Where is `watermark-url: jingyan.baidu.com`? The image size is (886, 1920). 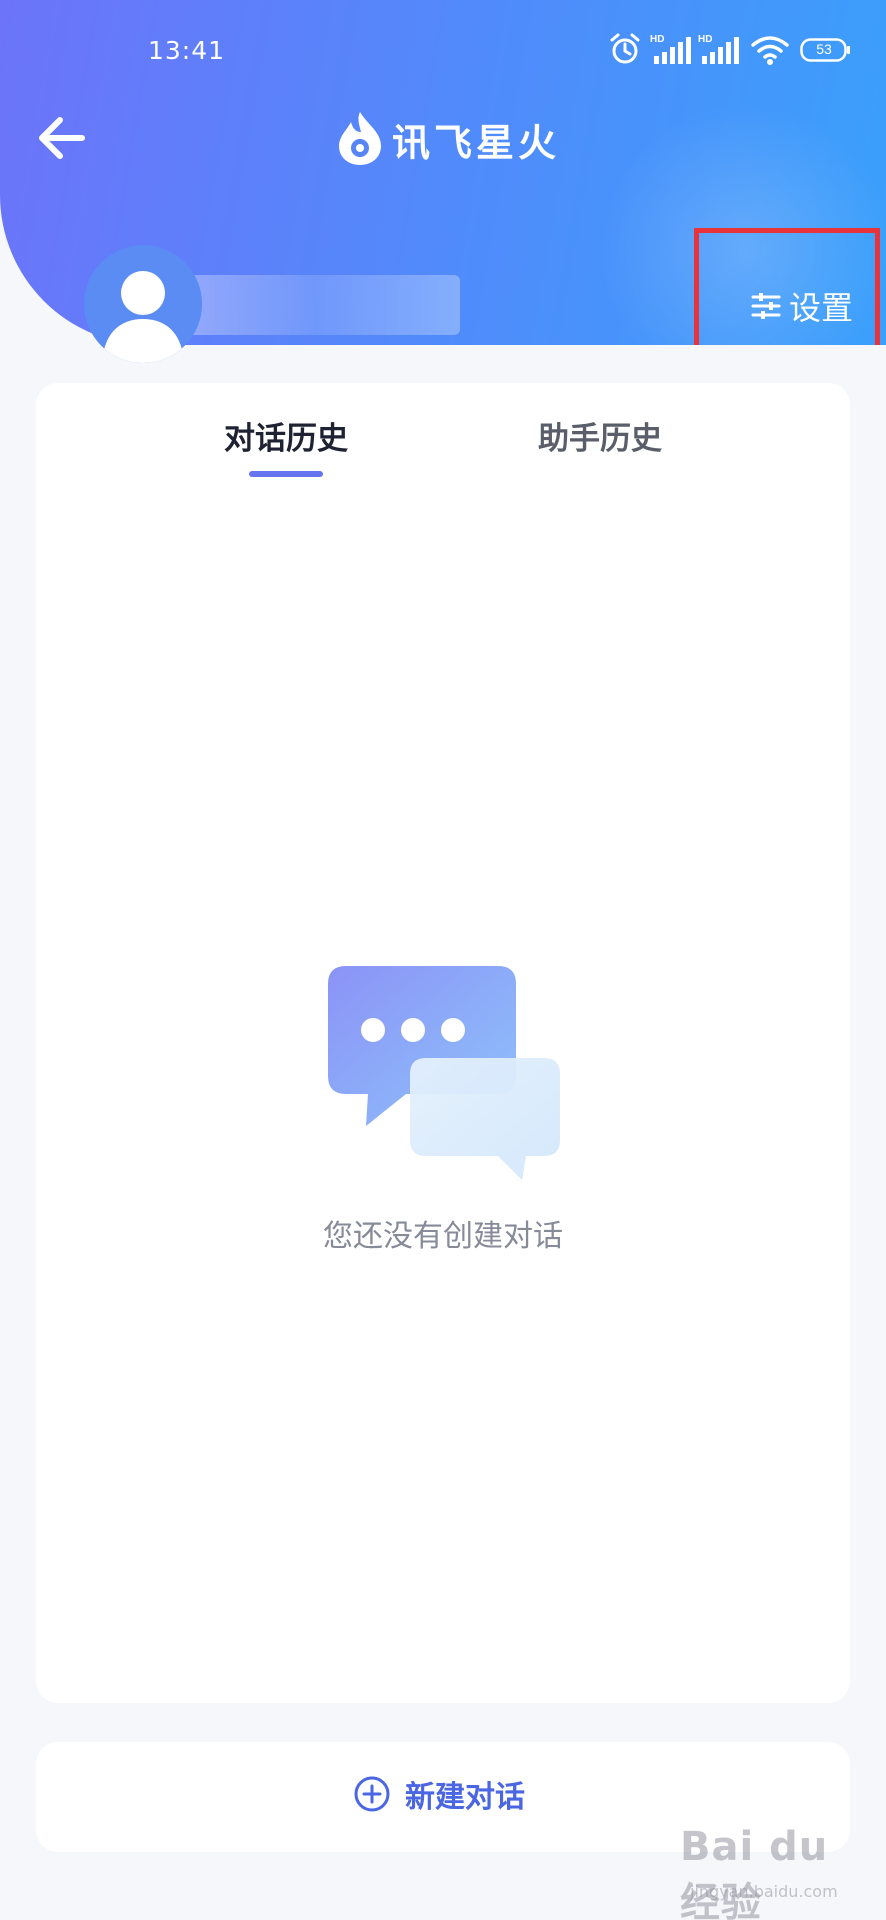 watermark-url: jingyan.baidu.com is located at coordinates (764, 1891).